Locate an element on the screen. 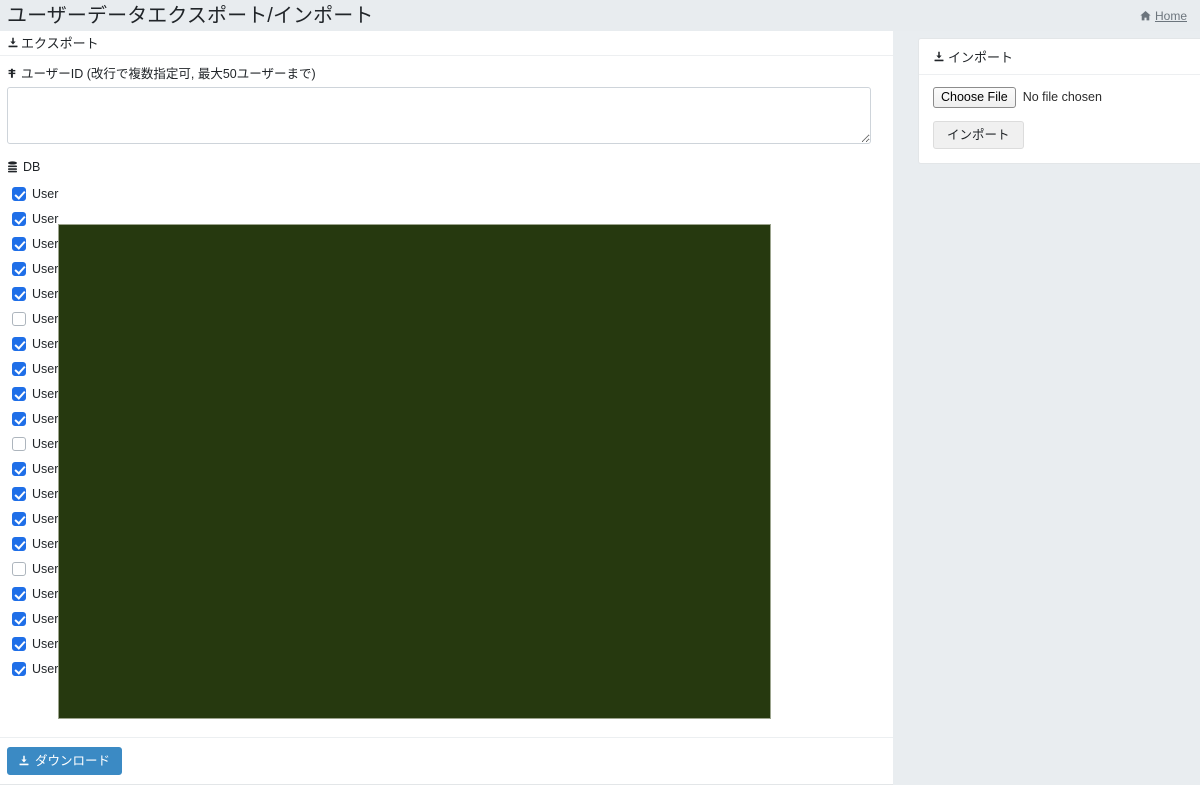  export-panel-title: エクスポート is located at coordinates (60, 43).